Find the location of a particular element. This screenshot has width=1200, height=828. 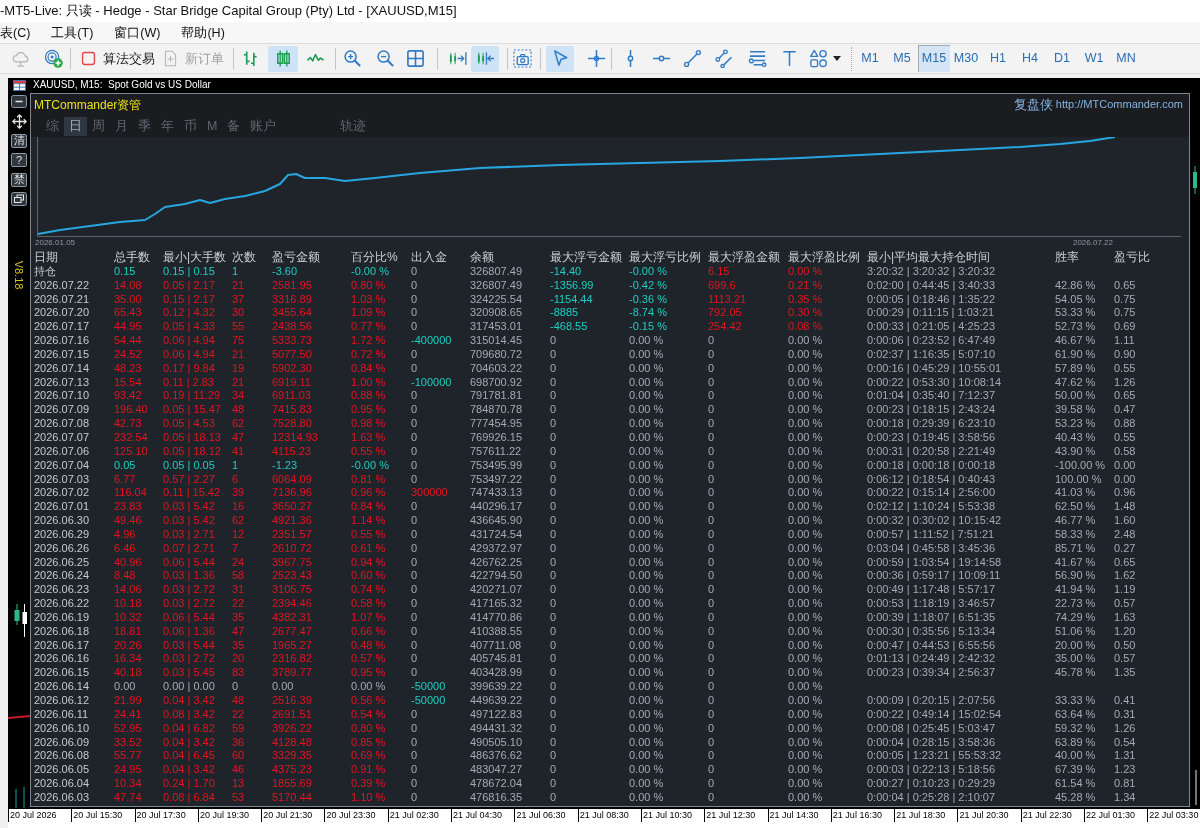

table-cell: 0.88 % is located at coordinates (368, 396).